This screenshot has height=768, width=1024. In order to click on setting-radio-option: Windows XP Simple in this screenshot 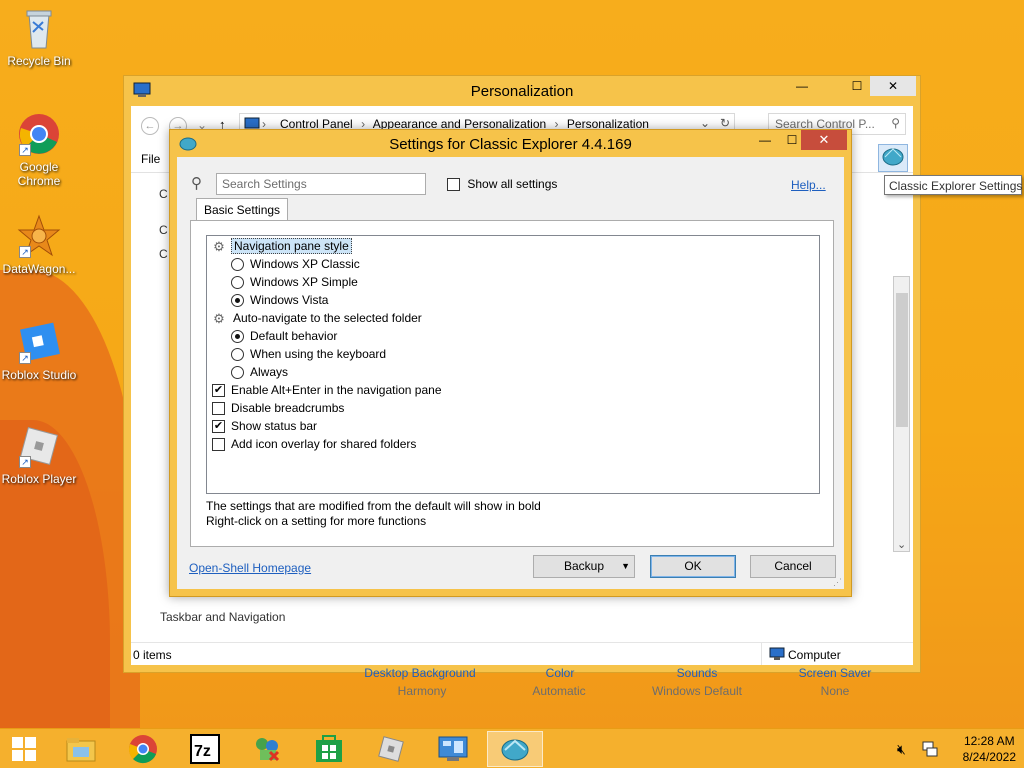, I will do `click(294, 282)`.